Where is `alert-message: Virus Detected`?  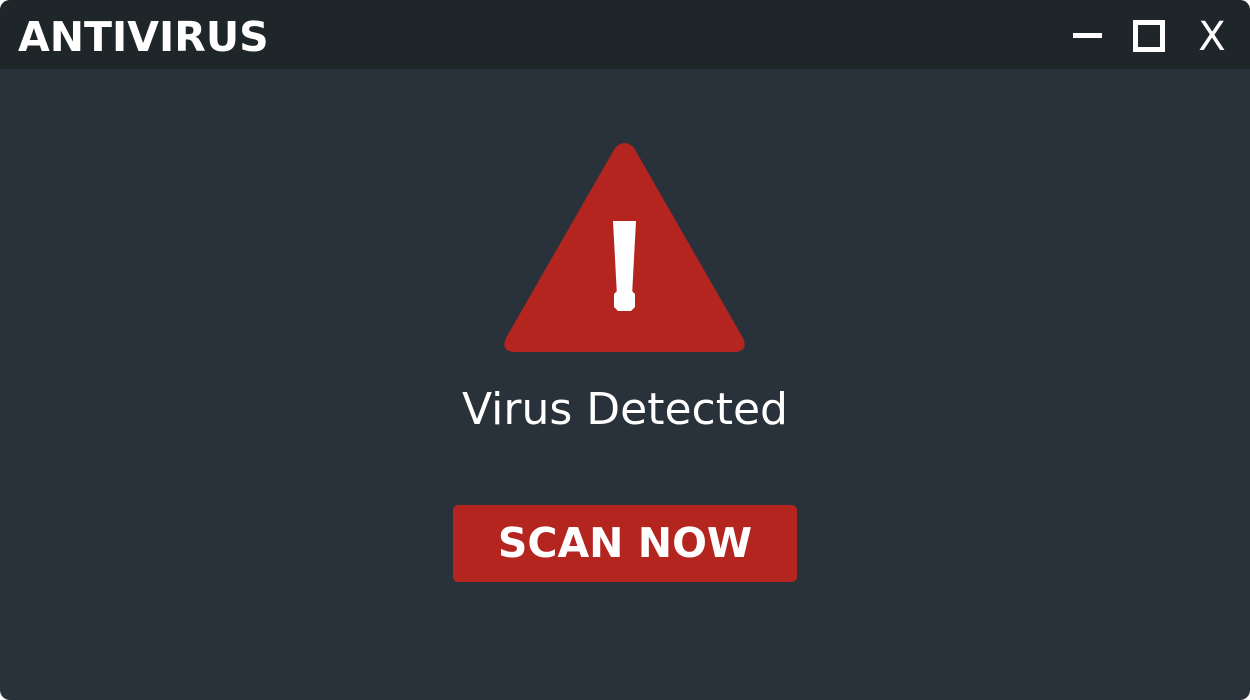 alert-message: Virus Detected is located at coordinates (625, 409).